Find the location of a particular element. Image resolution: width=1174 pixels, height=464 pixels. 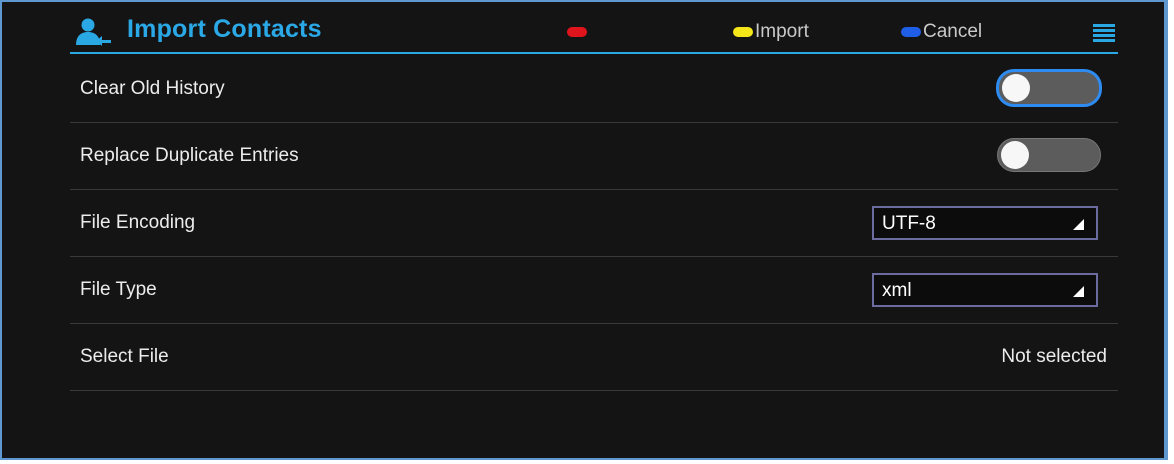

file-type-value: xml is located at coordinates (897, 290).